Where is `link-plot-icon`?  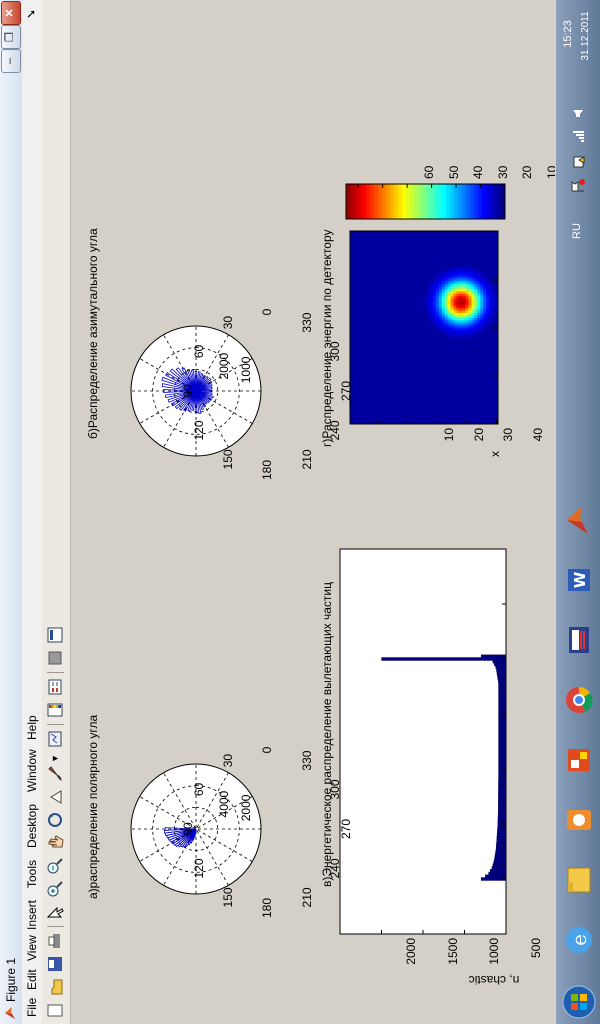 link-plot-icon is located at coordinates (55, 739).